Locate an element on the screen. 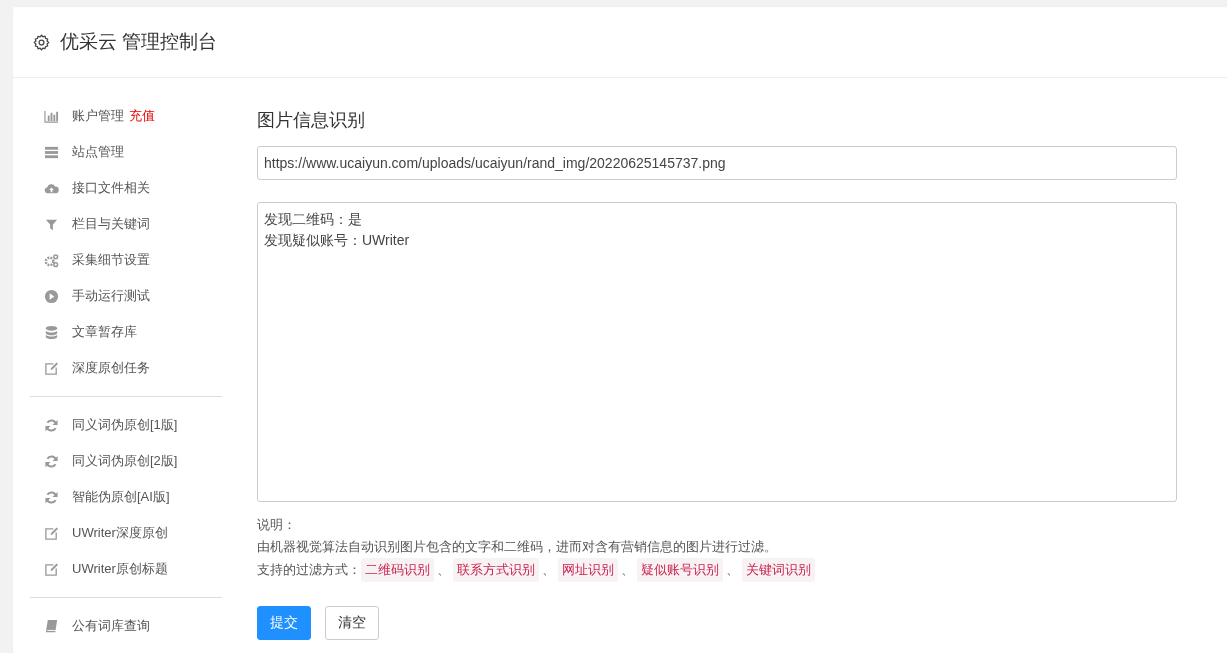 The width and height of the screenshot is (1227, 653). sidebar-item: 同义词伪原创[2版] is located at coordinates (104, 461).